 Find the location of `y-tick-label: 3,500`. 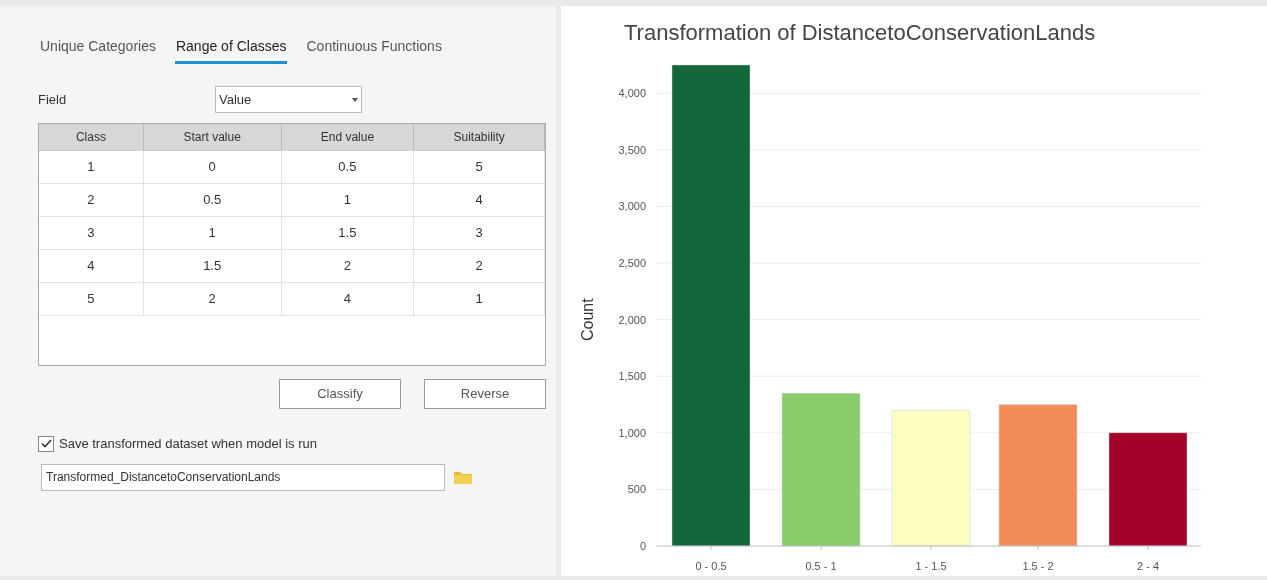

y-tick-label: 3,500 is located at coordinates (632, 150).